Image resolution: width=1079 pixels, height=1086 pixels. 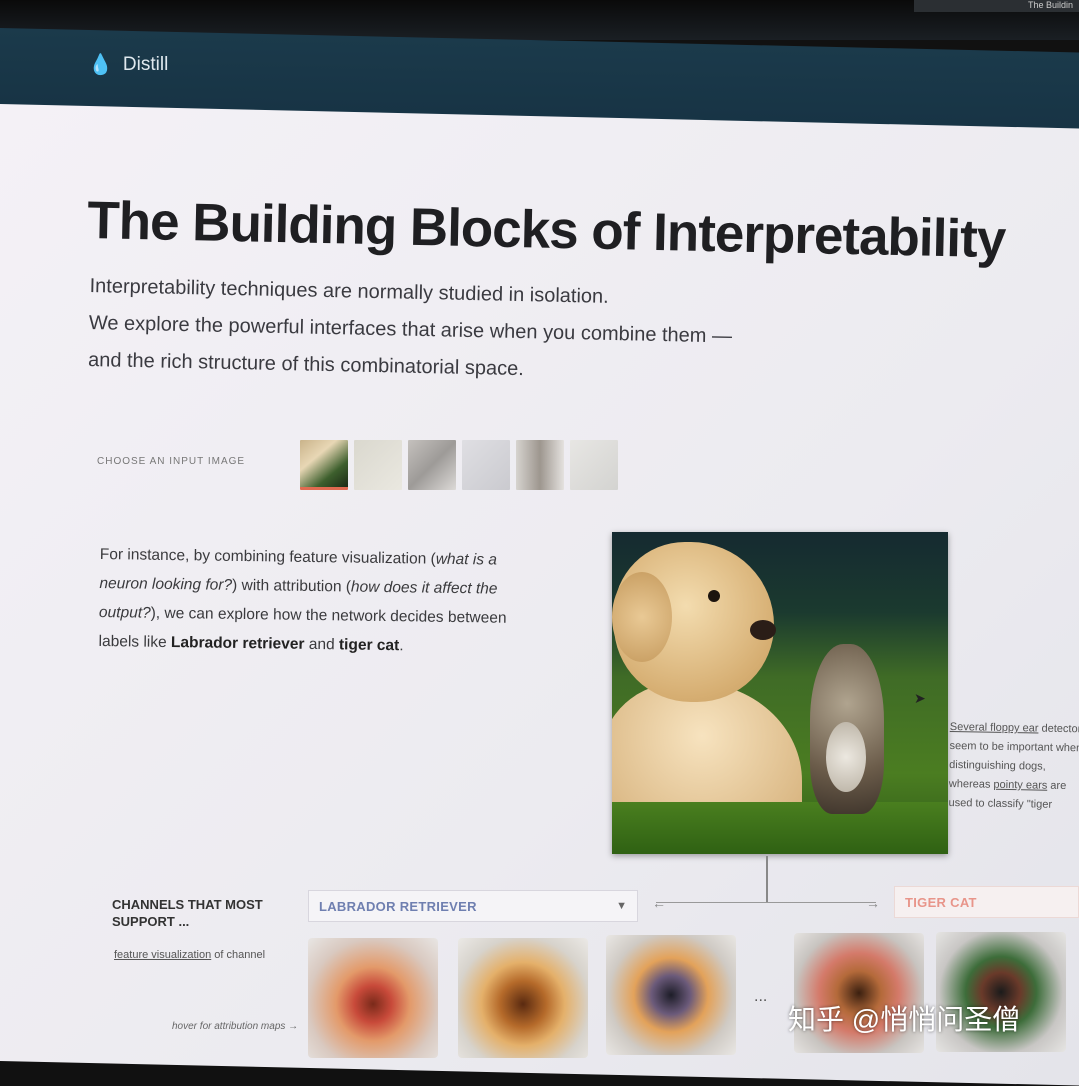 I want to click on tiger-cat-label: TIGER CAT, so click(x=941, y=902).